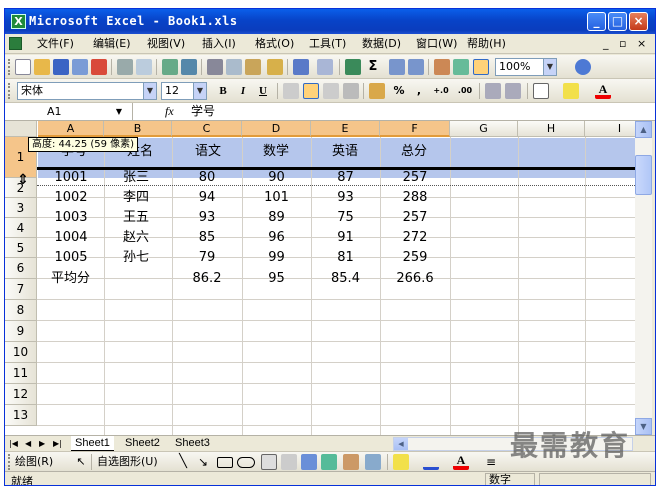 The width and height of the screenshot is (661, 488). Describe the element at coordinates (276, 258) in the screenshot. I see `cell-d6: 99` at that location.